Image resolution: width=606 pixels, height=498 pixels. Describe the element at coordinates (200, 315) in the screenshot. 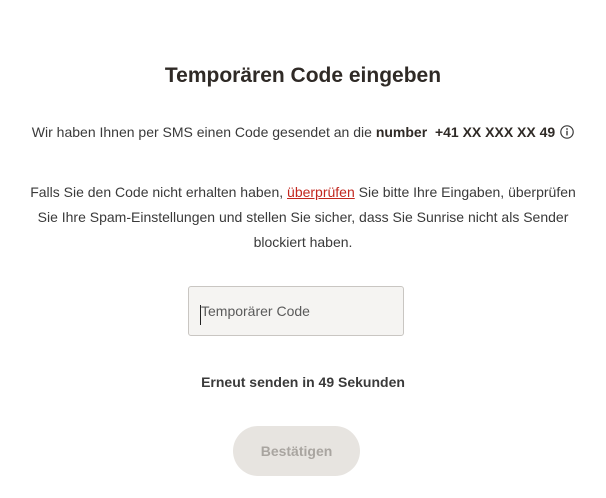

I see `text-cursor` at that location.